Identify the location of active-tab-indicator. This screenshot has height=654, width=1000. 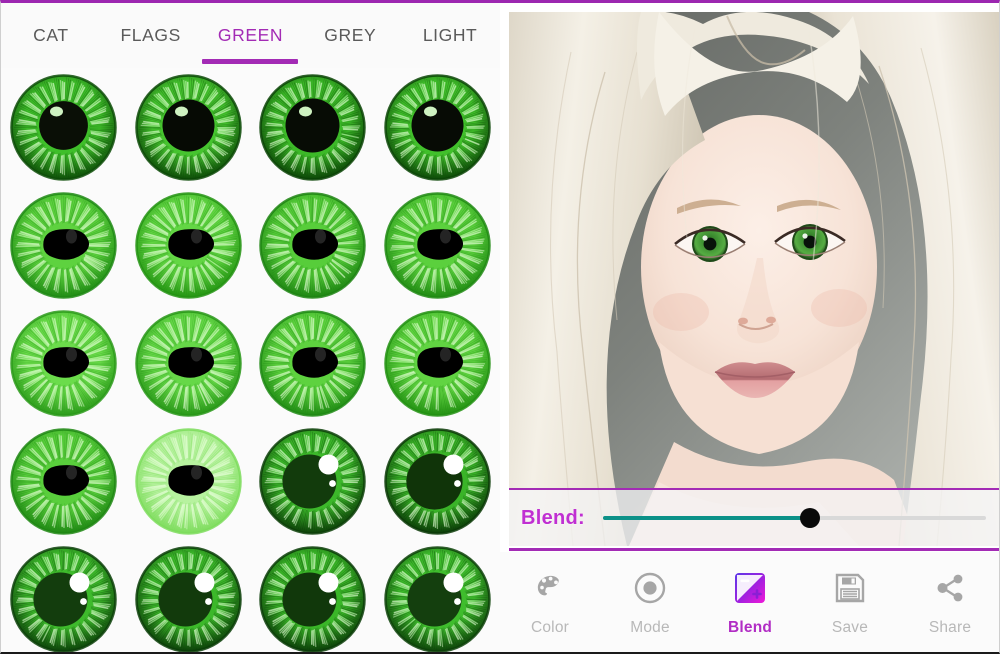
(250, 61).